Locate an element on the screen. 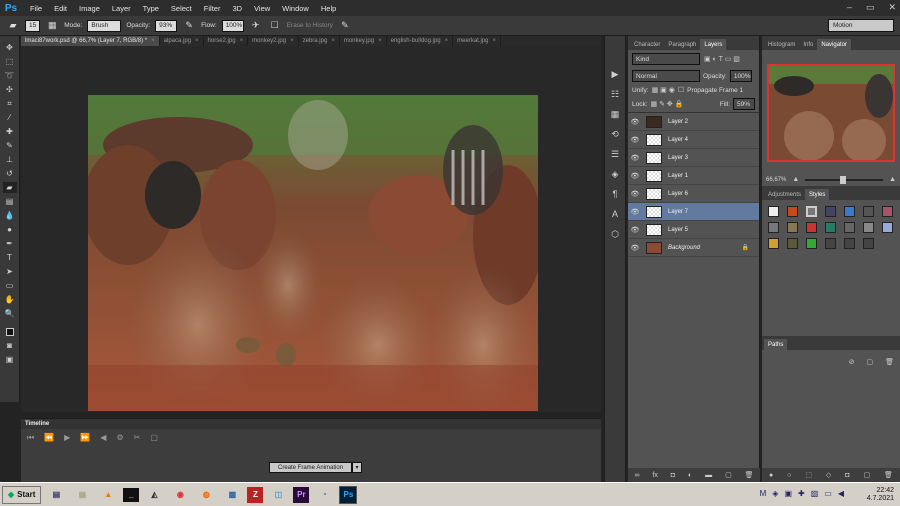 The height and width of the screenshot is (506, 900). brush-size-picker: 15 is located at coordinates (33, 25).